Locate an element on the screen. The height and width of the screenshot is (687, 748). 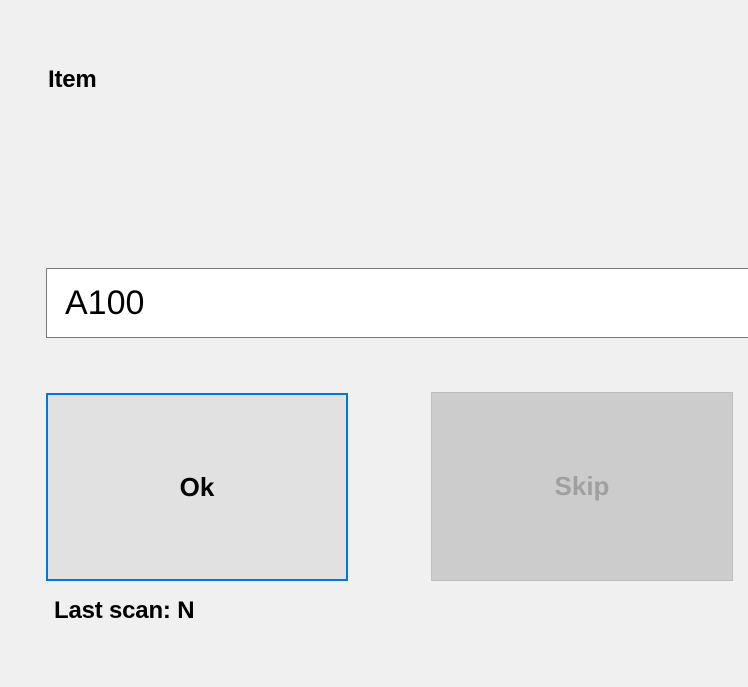
skip-button: Skip is located at coordinates (582, 486).